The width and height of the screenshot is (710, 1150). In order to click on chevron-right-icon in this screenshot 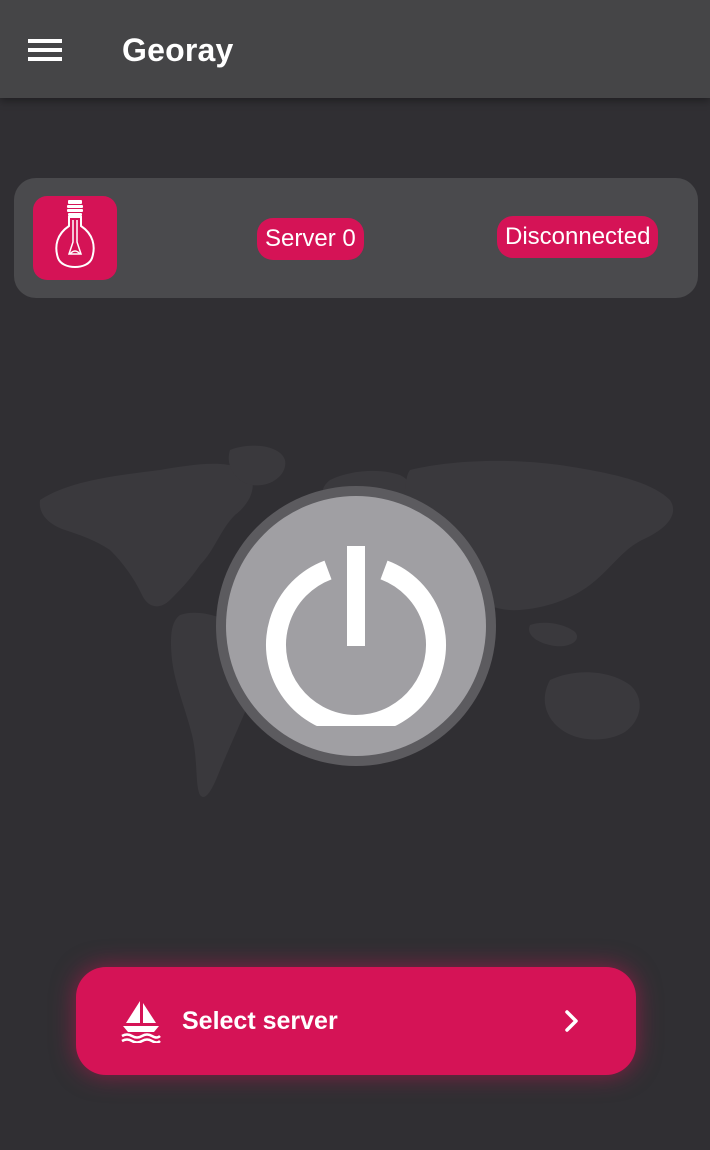, I will do `click(571, 1021)`.